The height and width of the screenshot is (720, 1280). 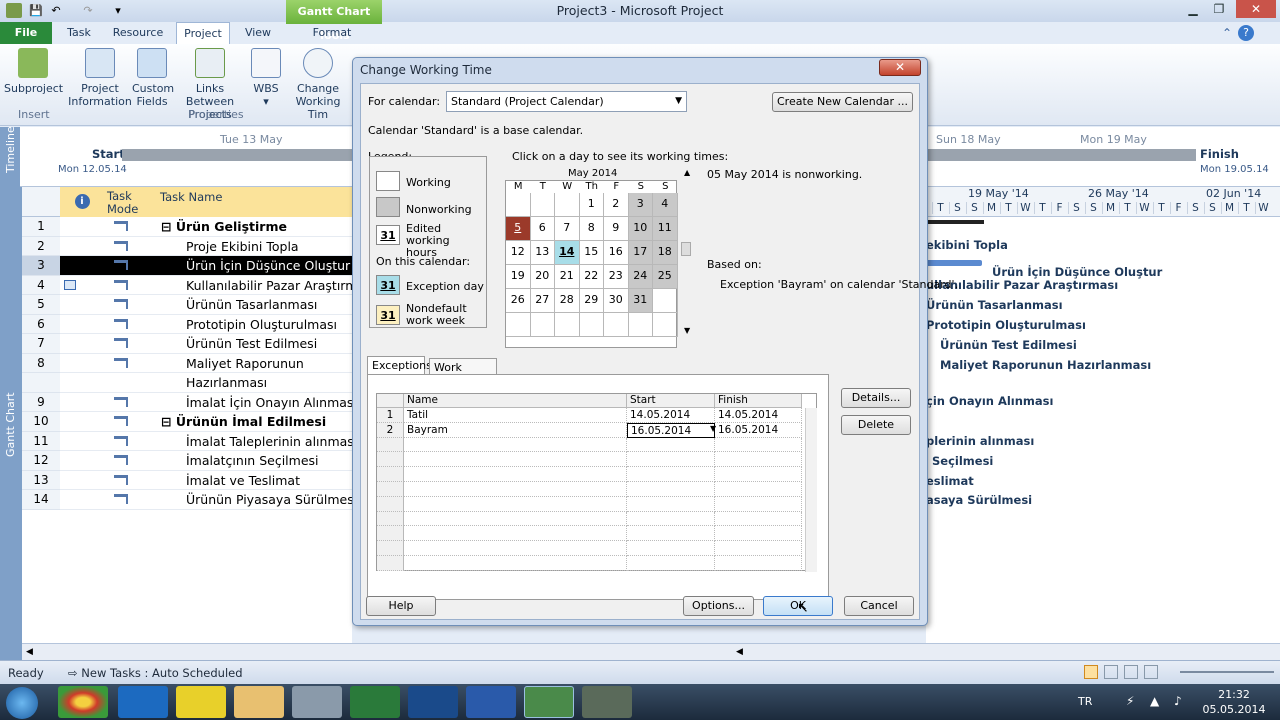 I want to click on gantt-view-icon, so click(x=1091, y=672).